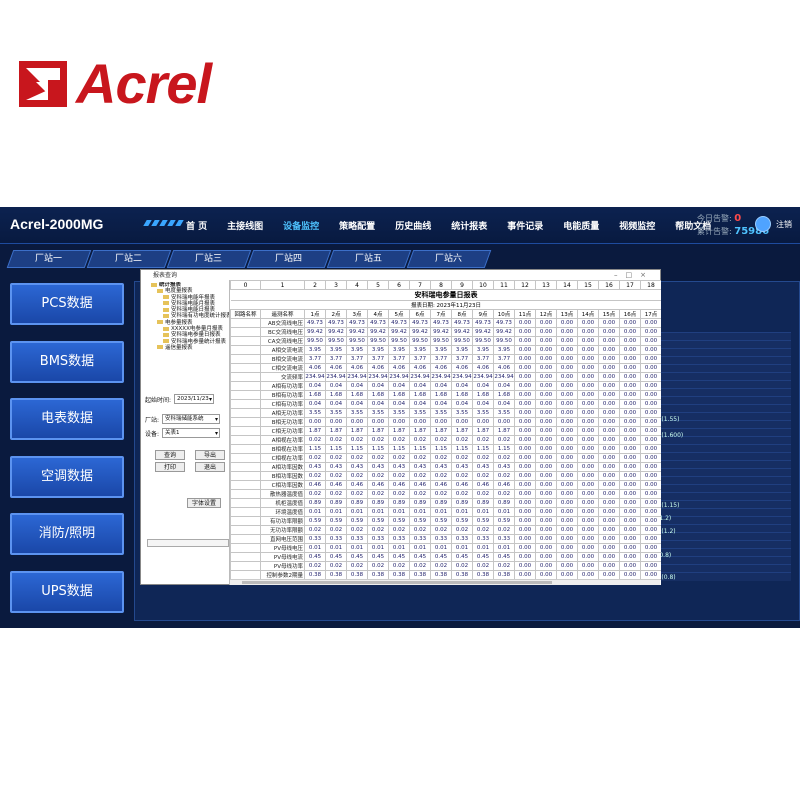 The image size is (800, 800). What do you see at coordinates (191, 433) in the screenshot?
I see `device-select: 关表1` at bounding box center [191, 433].